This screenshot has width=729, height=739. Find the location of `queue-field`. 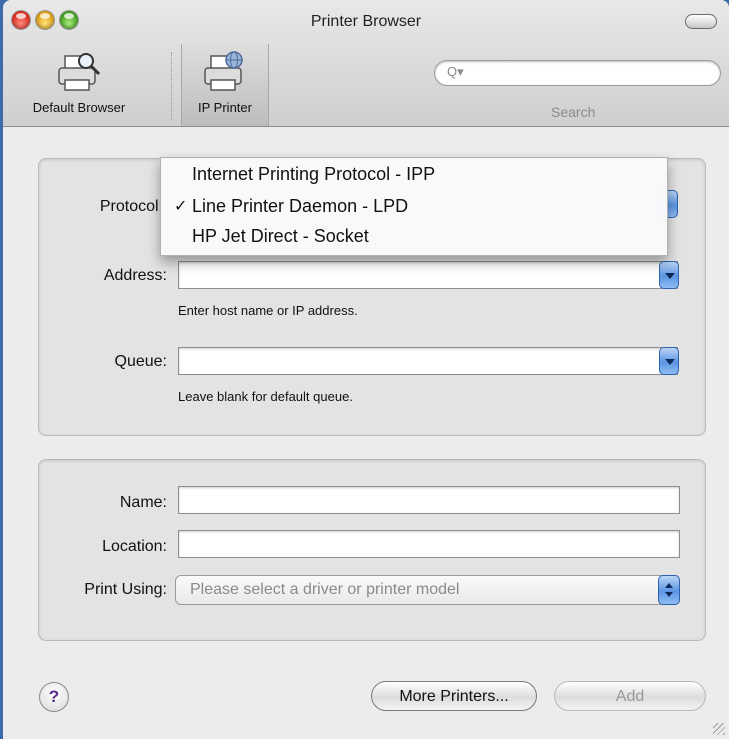

queue-field is located at coordinates (428, 361).